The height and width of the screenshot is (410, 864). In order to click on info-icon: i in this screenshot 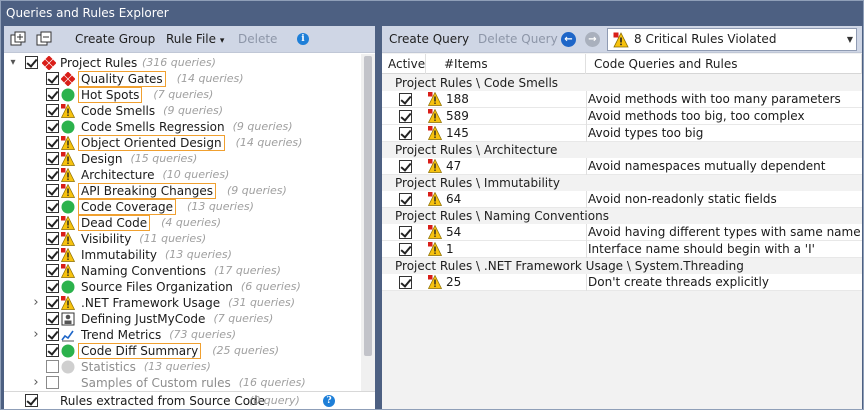, I will do `click(303, 39)`.